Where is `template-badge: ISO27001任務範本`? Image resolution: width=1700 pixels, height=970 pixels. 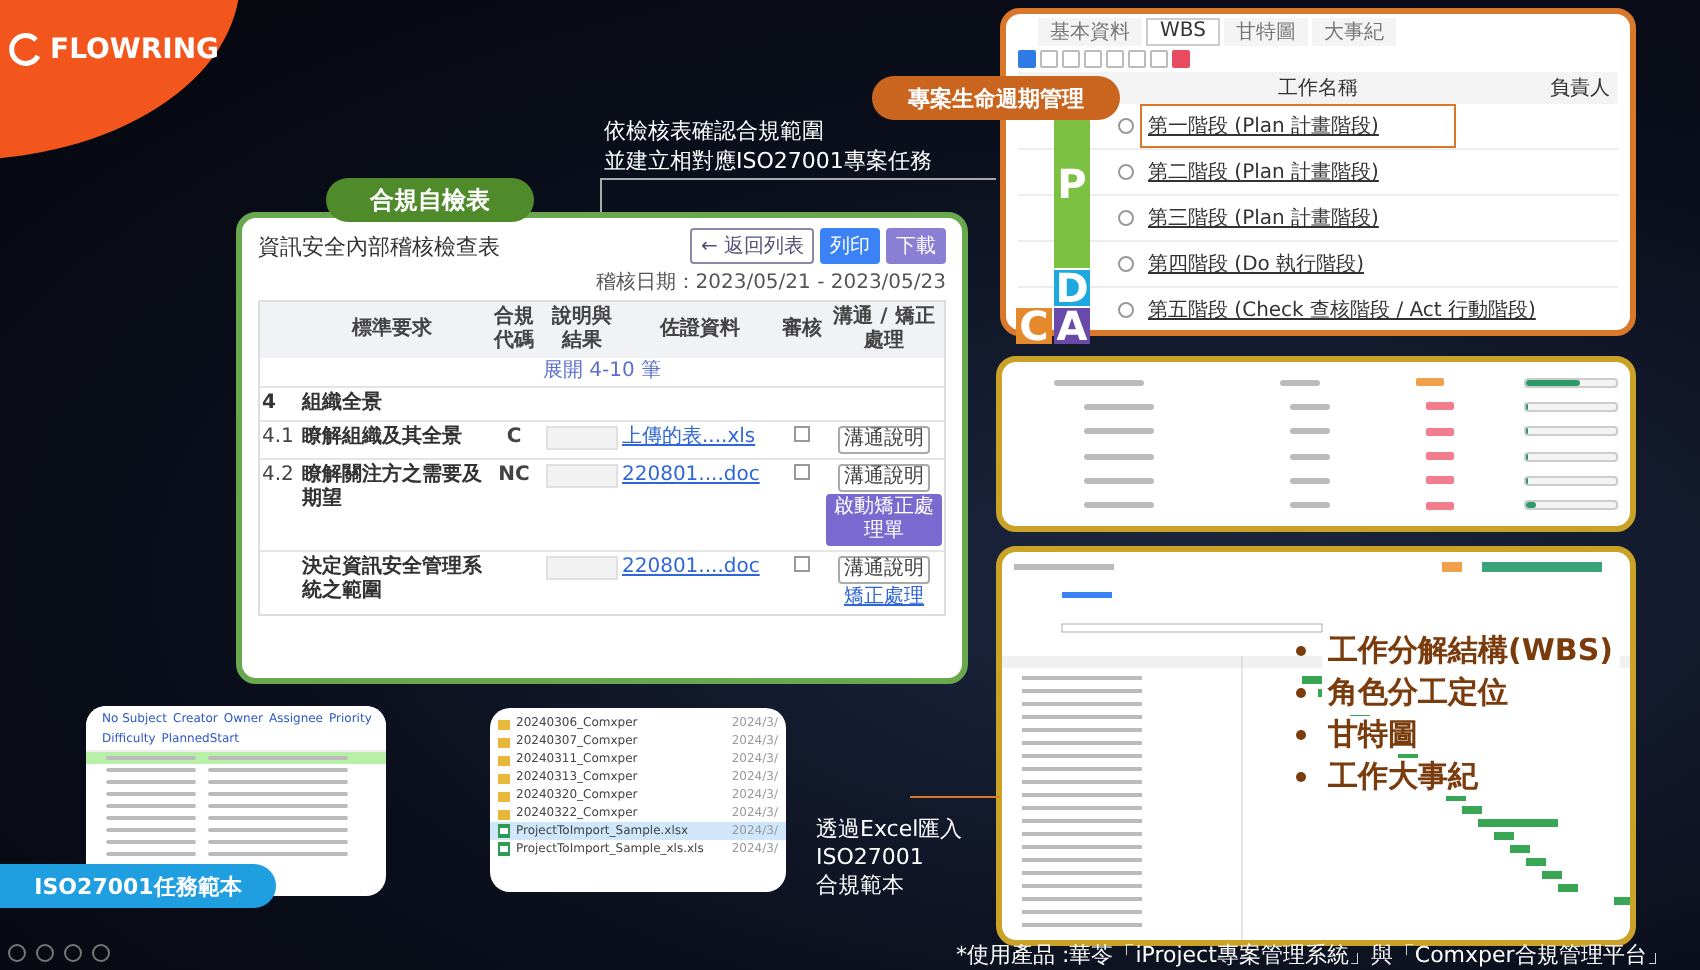 template-badge: ISO27001任務範本 is located at coordinates (138, 886).